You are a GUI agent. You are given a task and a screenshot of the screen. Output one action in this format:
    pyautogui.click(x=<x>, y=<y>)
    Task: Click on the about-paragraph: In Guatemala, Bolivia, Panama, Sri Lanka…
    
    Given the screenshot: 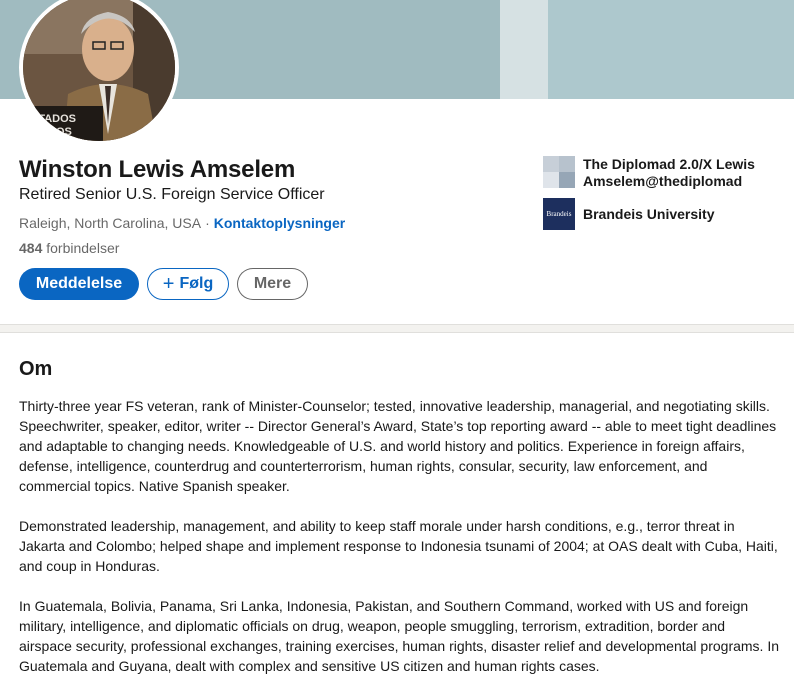 What is the action you would take?
    pyautogui.click(x=399, y=636)
    